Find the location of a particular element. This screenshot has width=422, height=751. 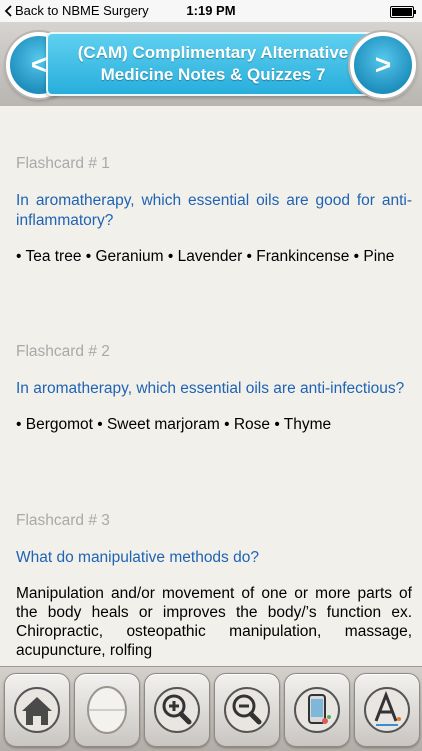

font-size-button is located at coordinates (387, 710).